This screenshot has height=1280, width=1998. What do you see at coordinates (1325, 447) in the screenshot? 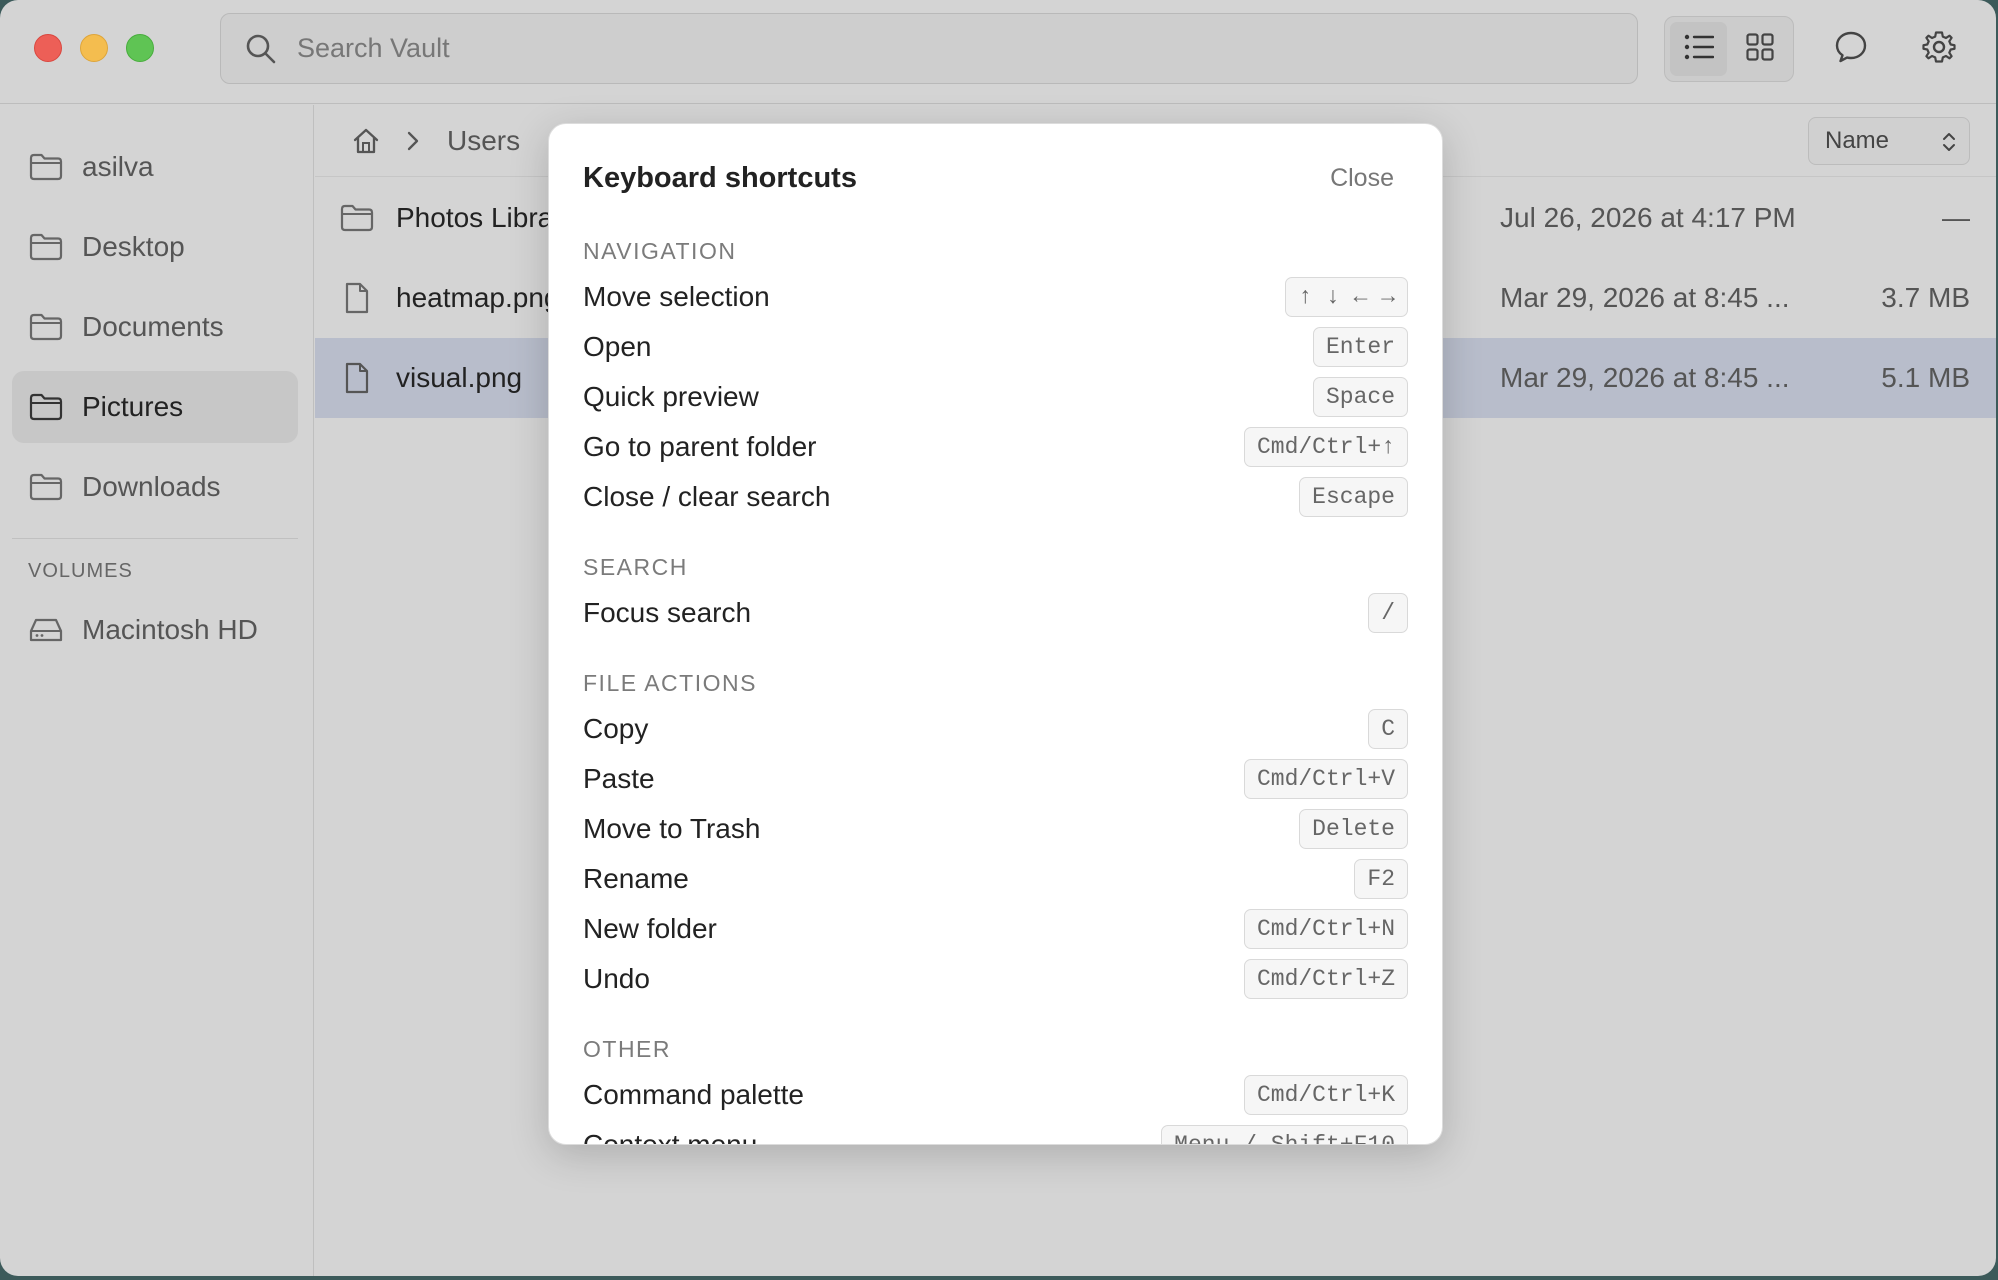
I see `shortcut-keys: Cmd/Ctrl+↑` at bounding box center [1325, 447].